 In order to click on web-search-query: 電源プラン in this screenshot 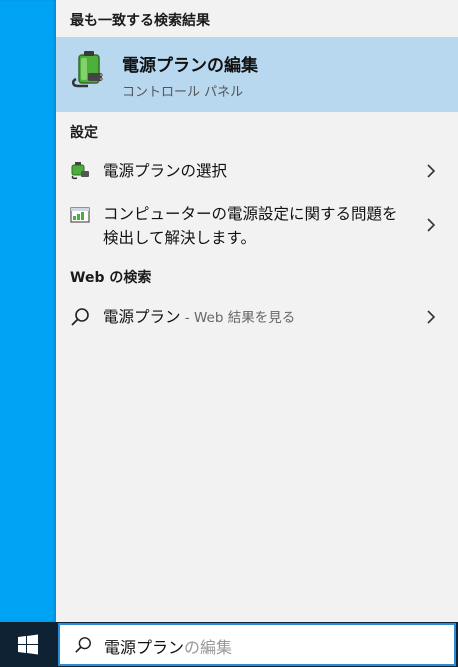, I will do `click(142, 317)`.